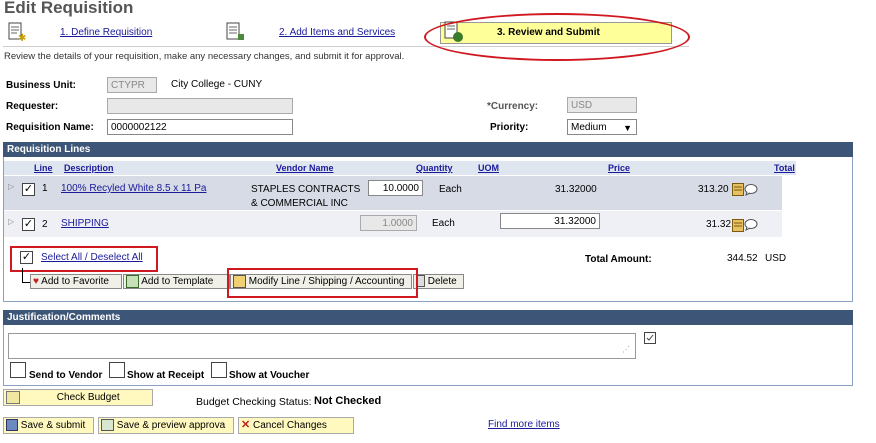  I want to click on add-to-template-button: Add to Template, so click(176, 281).